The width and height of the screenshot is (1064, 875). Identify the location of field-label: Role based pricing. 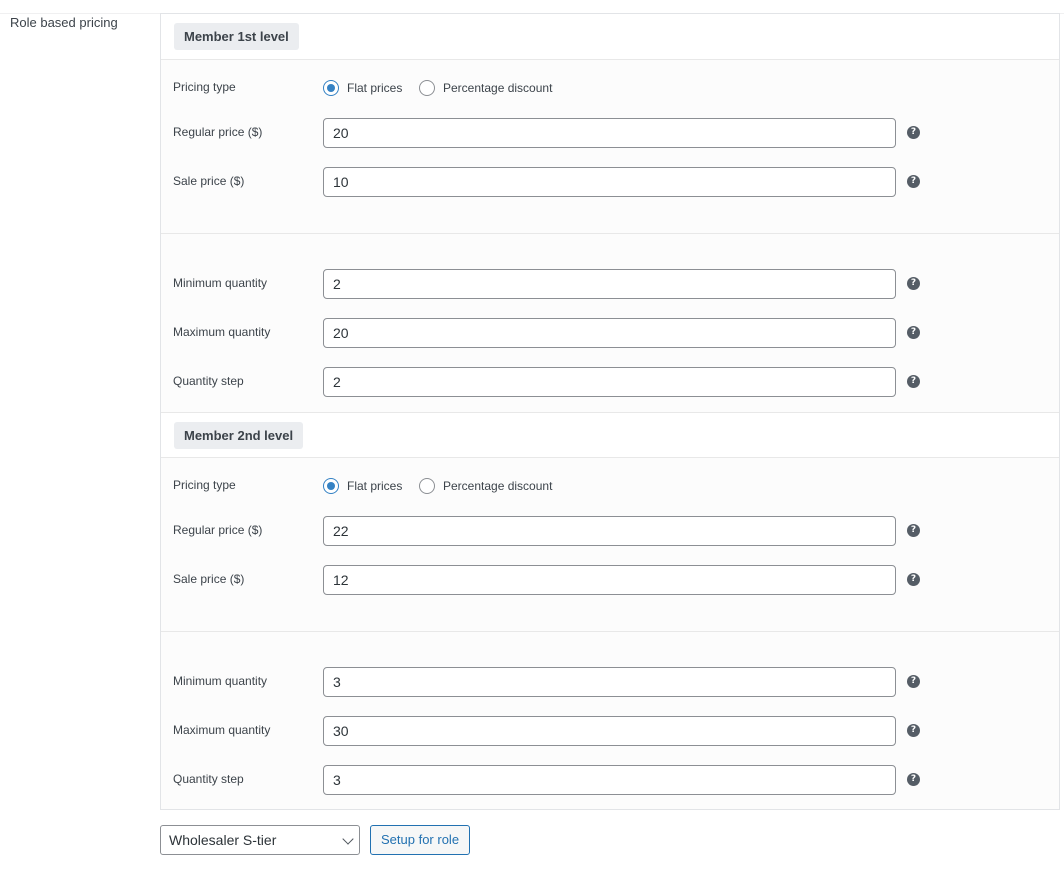
(64, 22).